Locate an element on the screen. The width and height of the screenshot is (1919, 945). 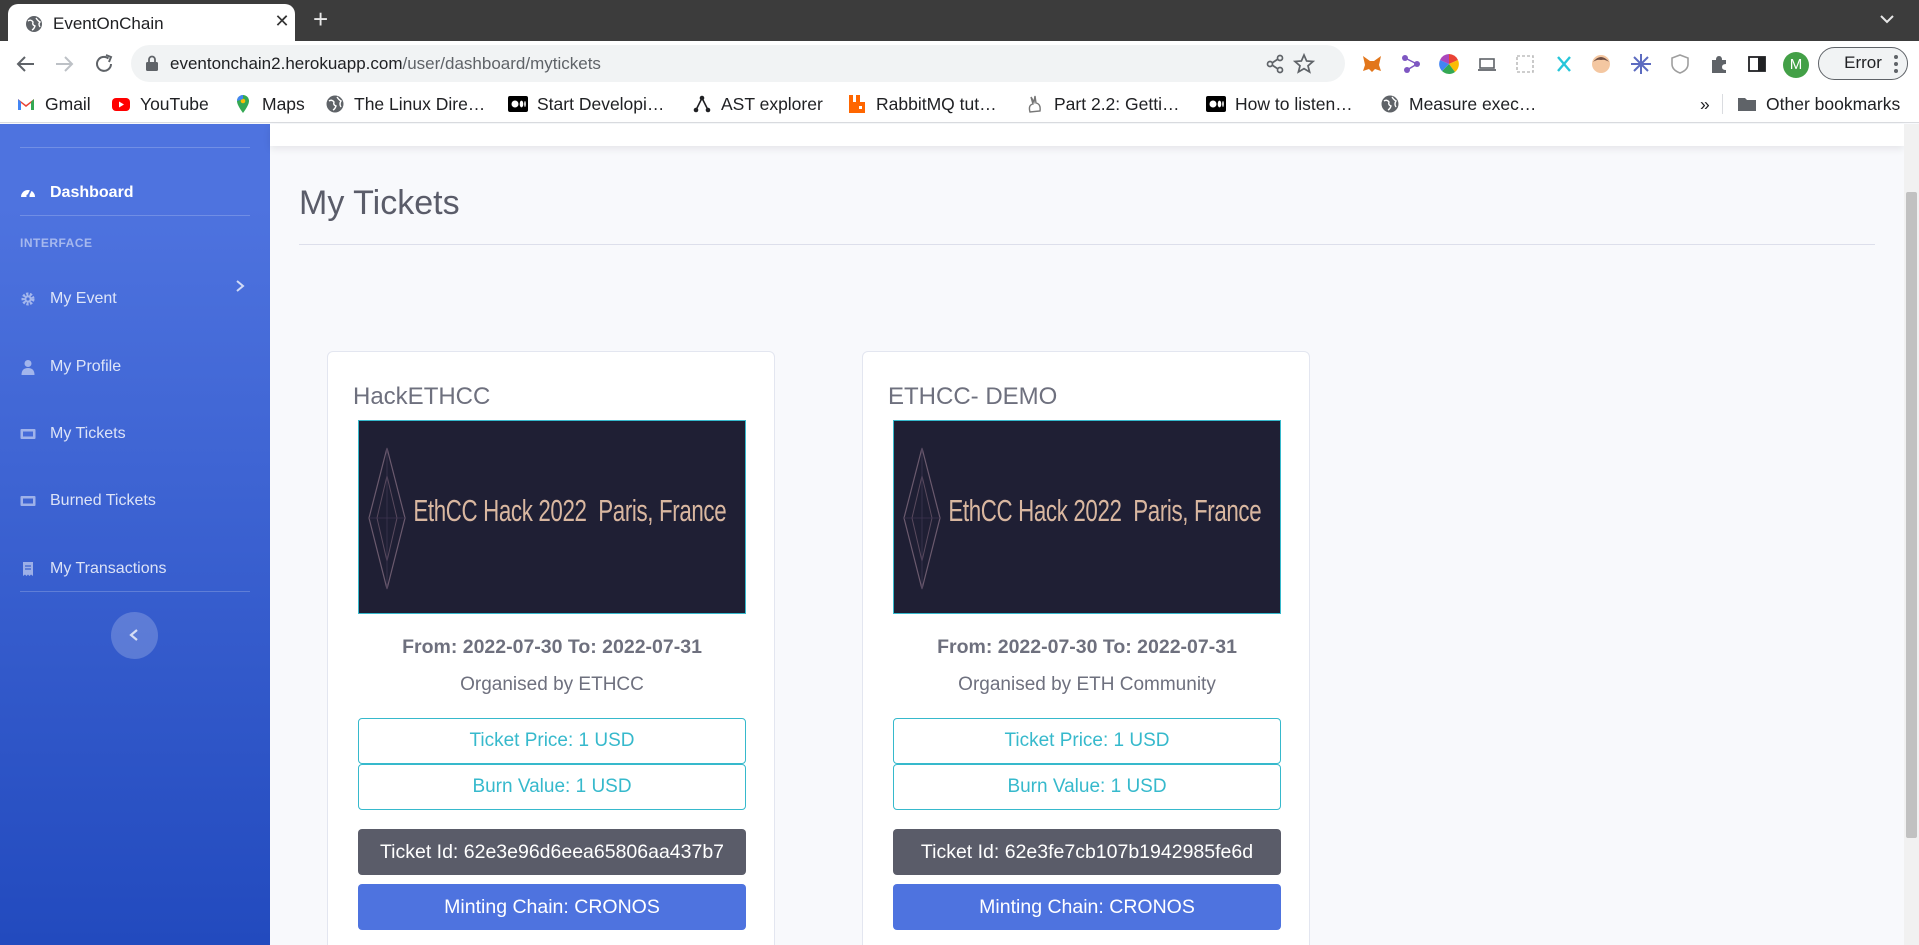
more-menu-icon is located at coordinates (1896, 64).